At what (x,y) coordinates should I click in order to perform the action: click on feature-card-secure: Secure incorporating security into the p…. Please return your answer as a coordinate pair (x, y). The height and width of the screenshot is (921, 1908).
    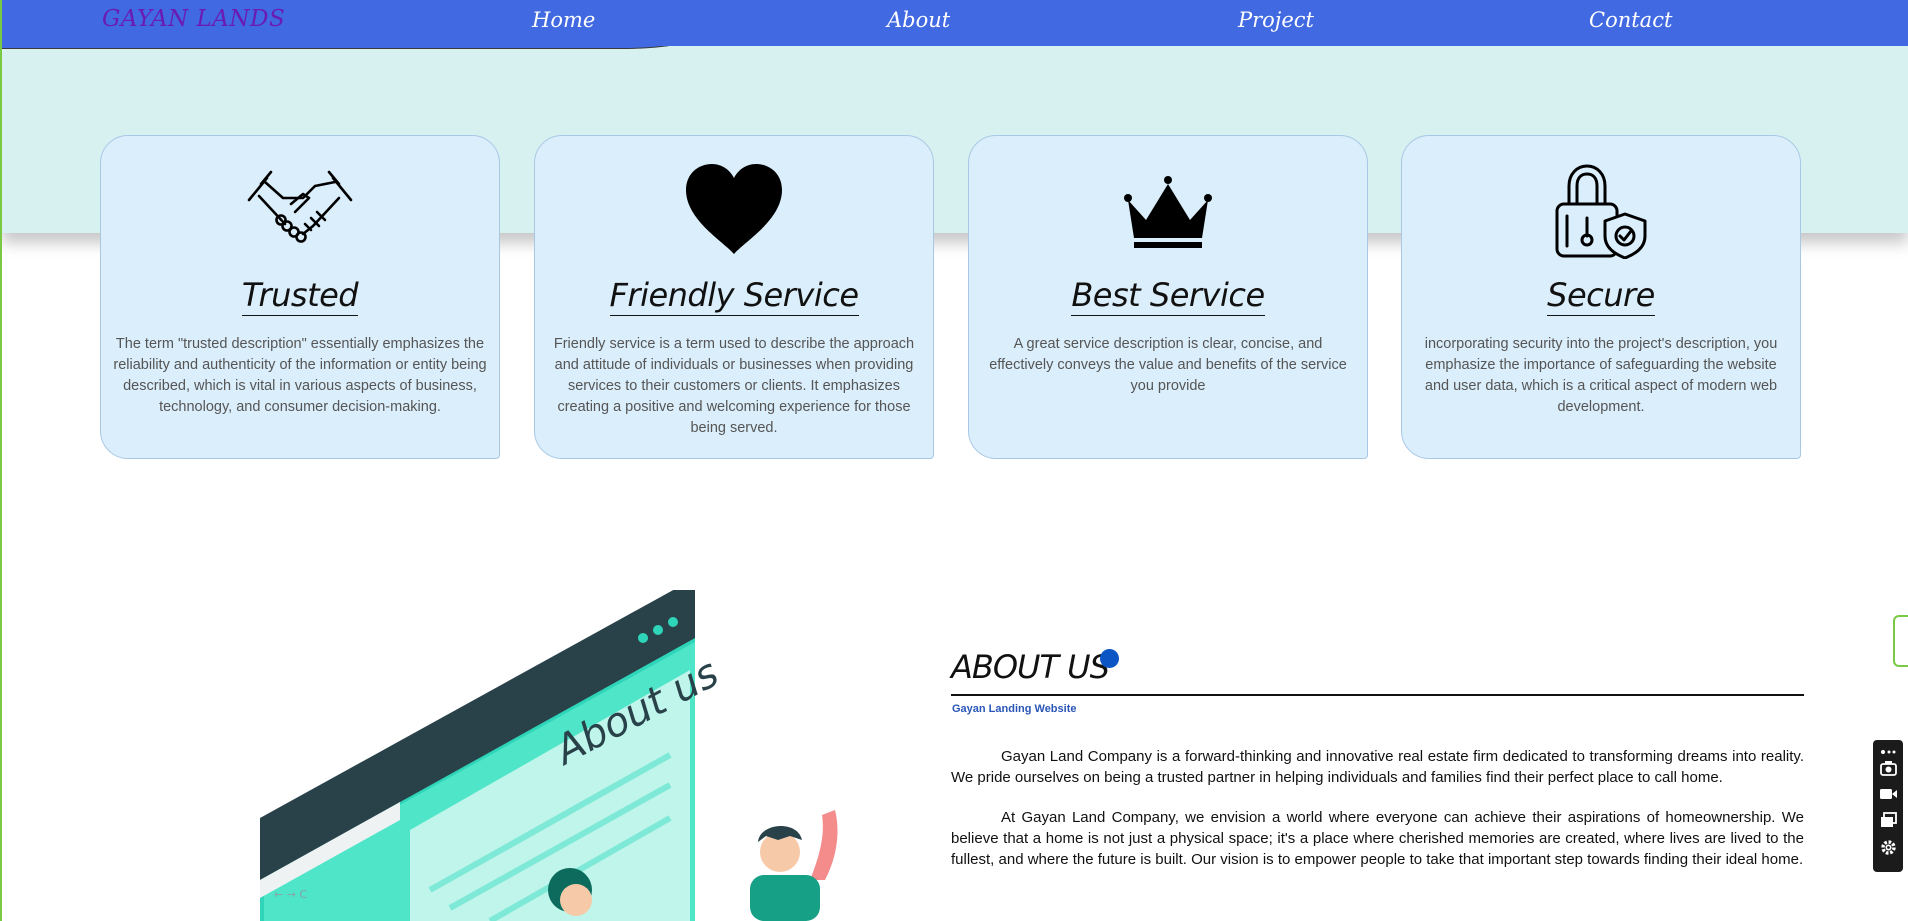
    Looking at the image, I should click on (1601, 297).